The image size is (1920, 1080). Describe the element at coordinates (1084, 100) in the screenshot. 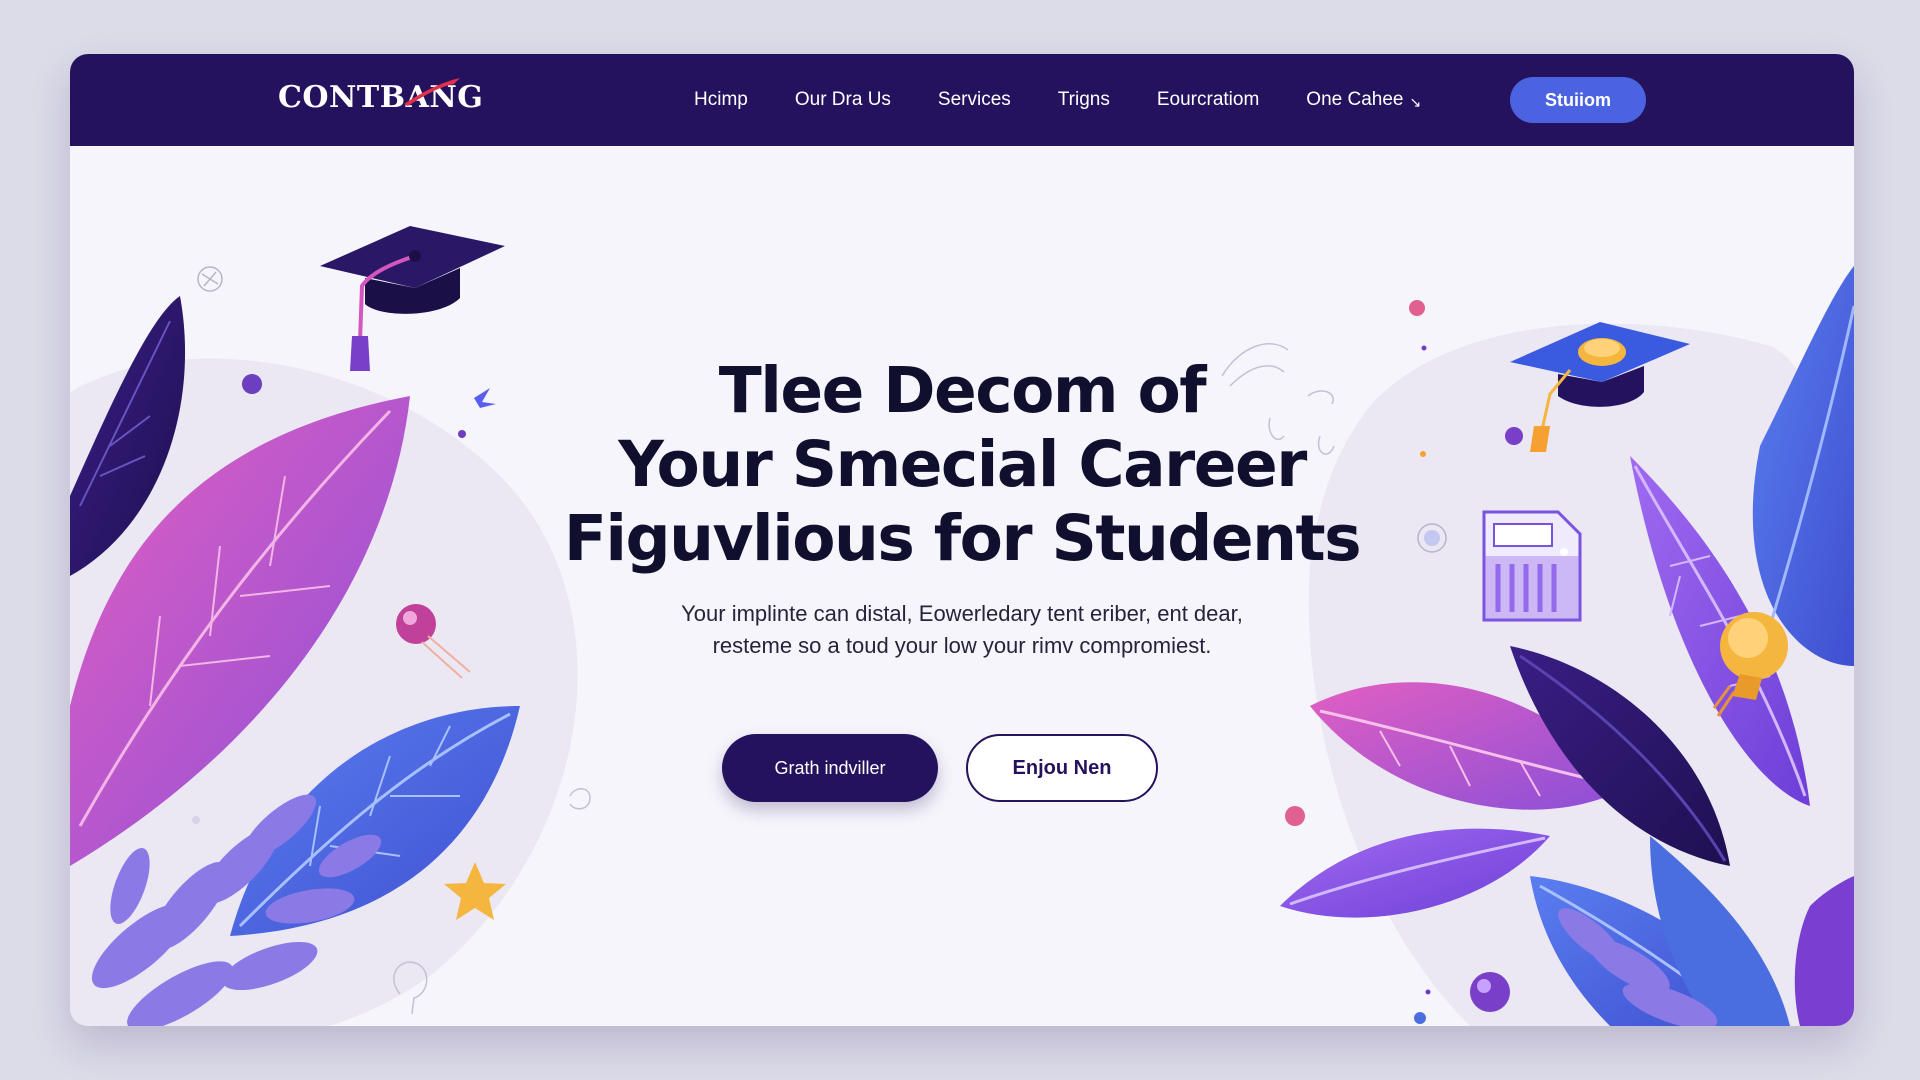

I see `nav-item-trigns: Trigns` at that location.